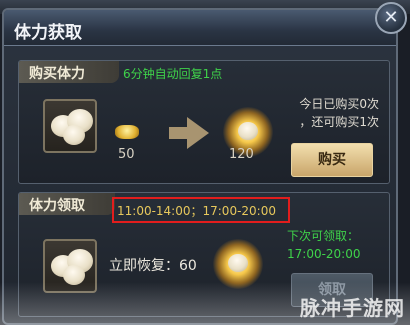  I want to click on buy-section-header: 购买体力, so click(69, 72).